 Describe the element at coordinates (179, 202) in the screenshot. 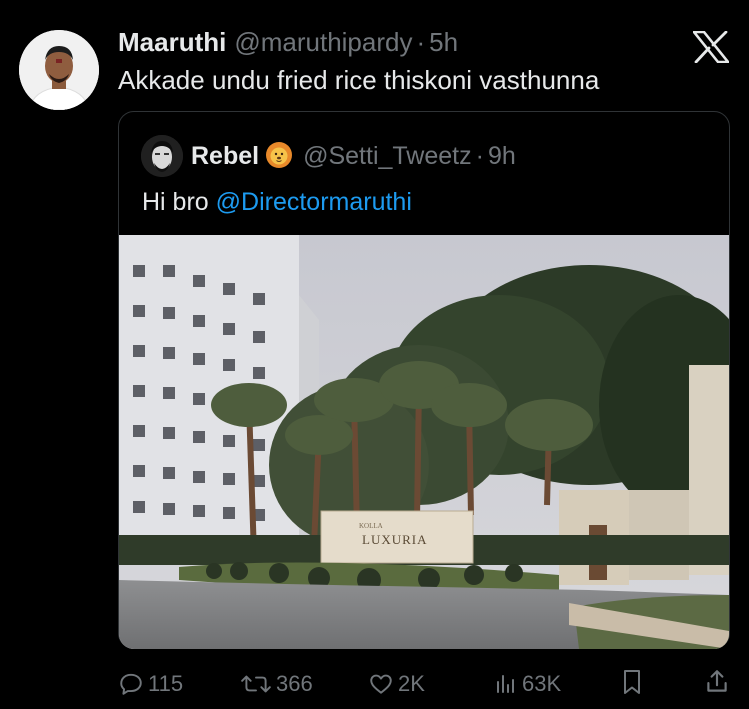

I see `quote-text-prefix: Hi bro` at that location.